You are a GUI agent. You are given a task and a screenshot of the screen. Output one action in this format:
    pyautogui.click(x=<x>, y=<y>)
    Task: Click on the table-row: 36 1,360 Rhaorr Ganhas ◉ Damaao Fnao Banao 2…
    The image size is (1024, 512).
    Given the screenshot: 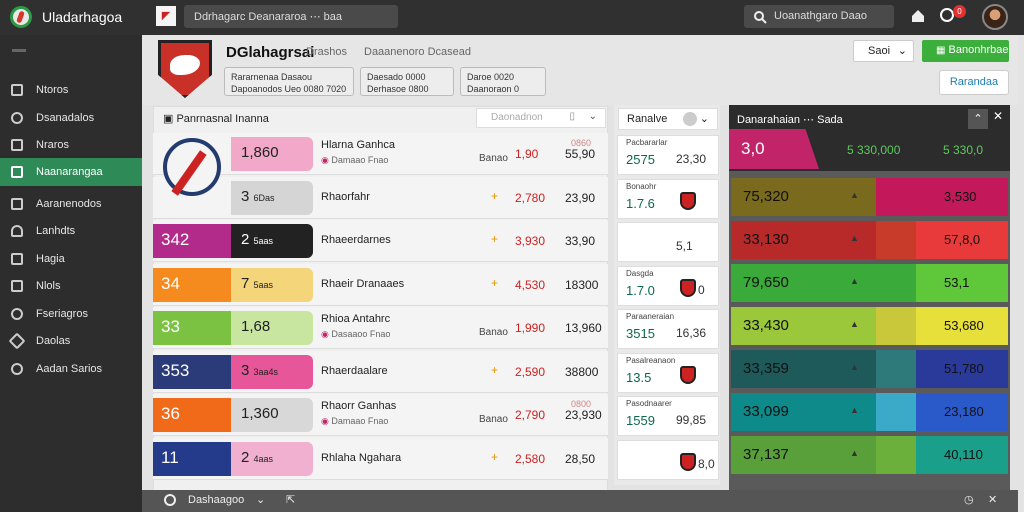 What is the action you would take?
    pyautogui.click(x=380, y=415)
    